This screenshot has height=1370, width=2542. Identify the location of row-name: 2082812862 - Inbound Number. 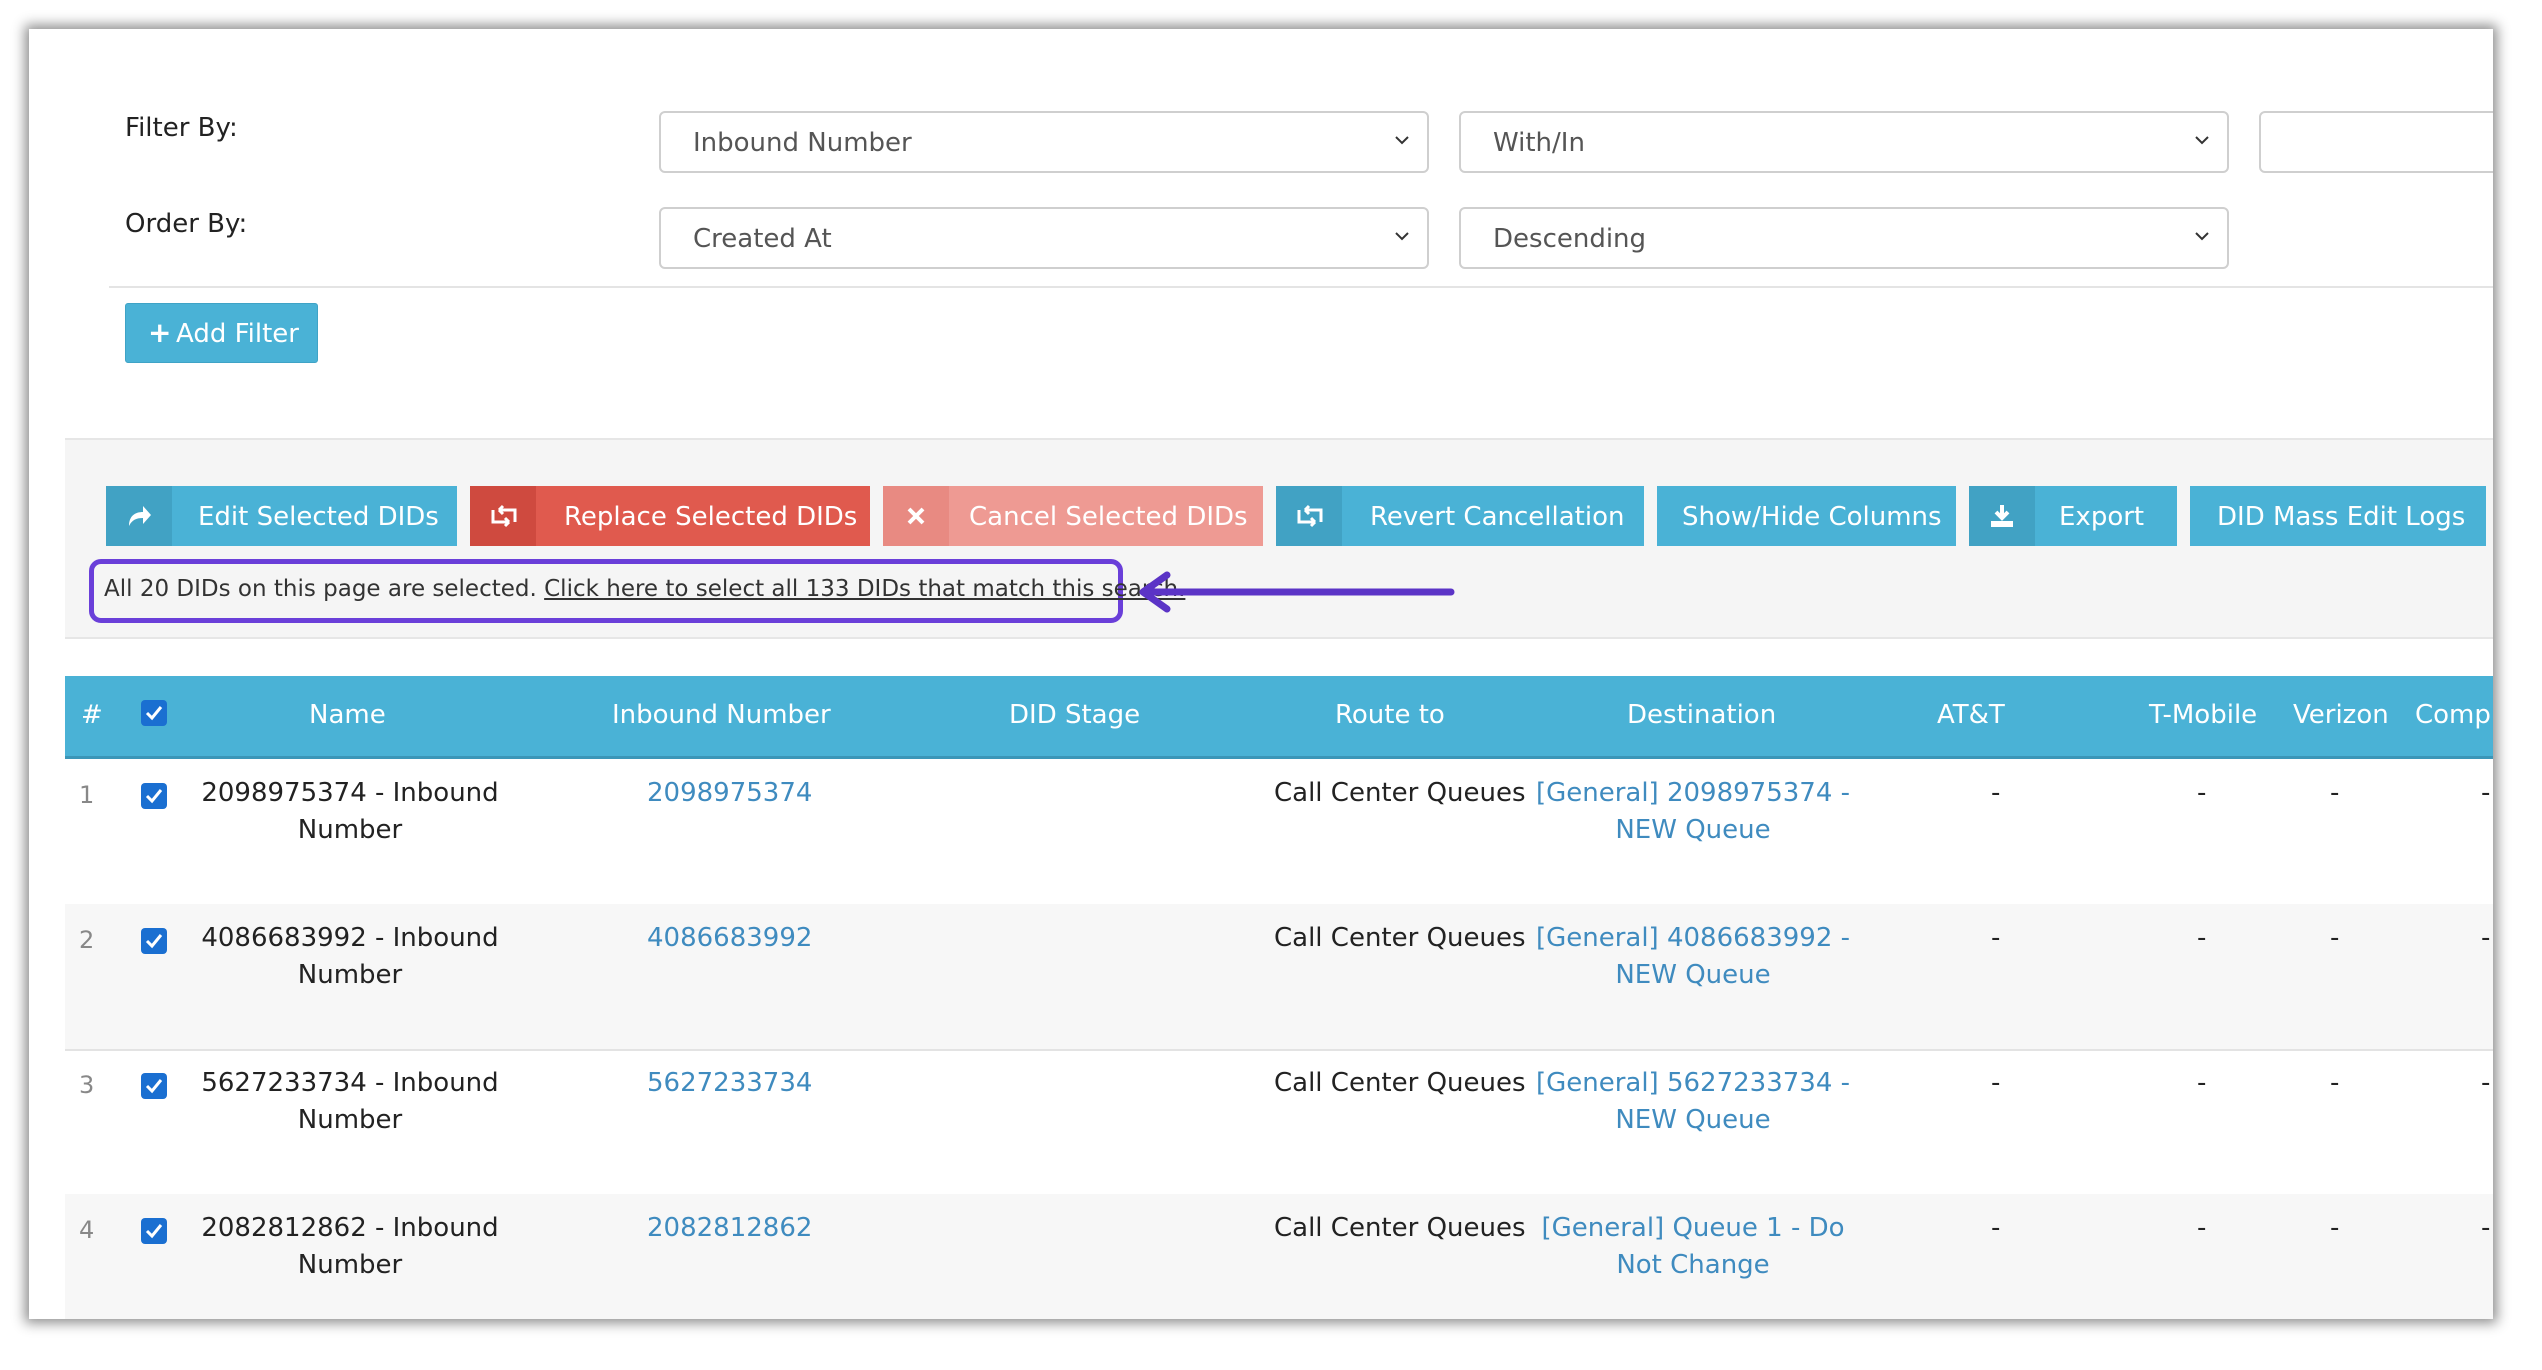
(350, 1247).